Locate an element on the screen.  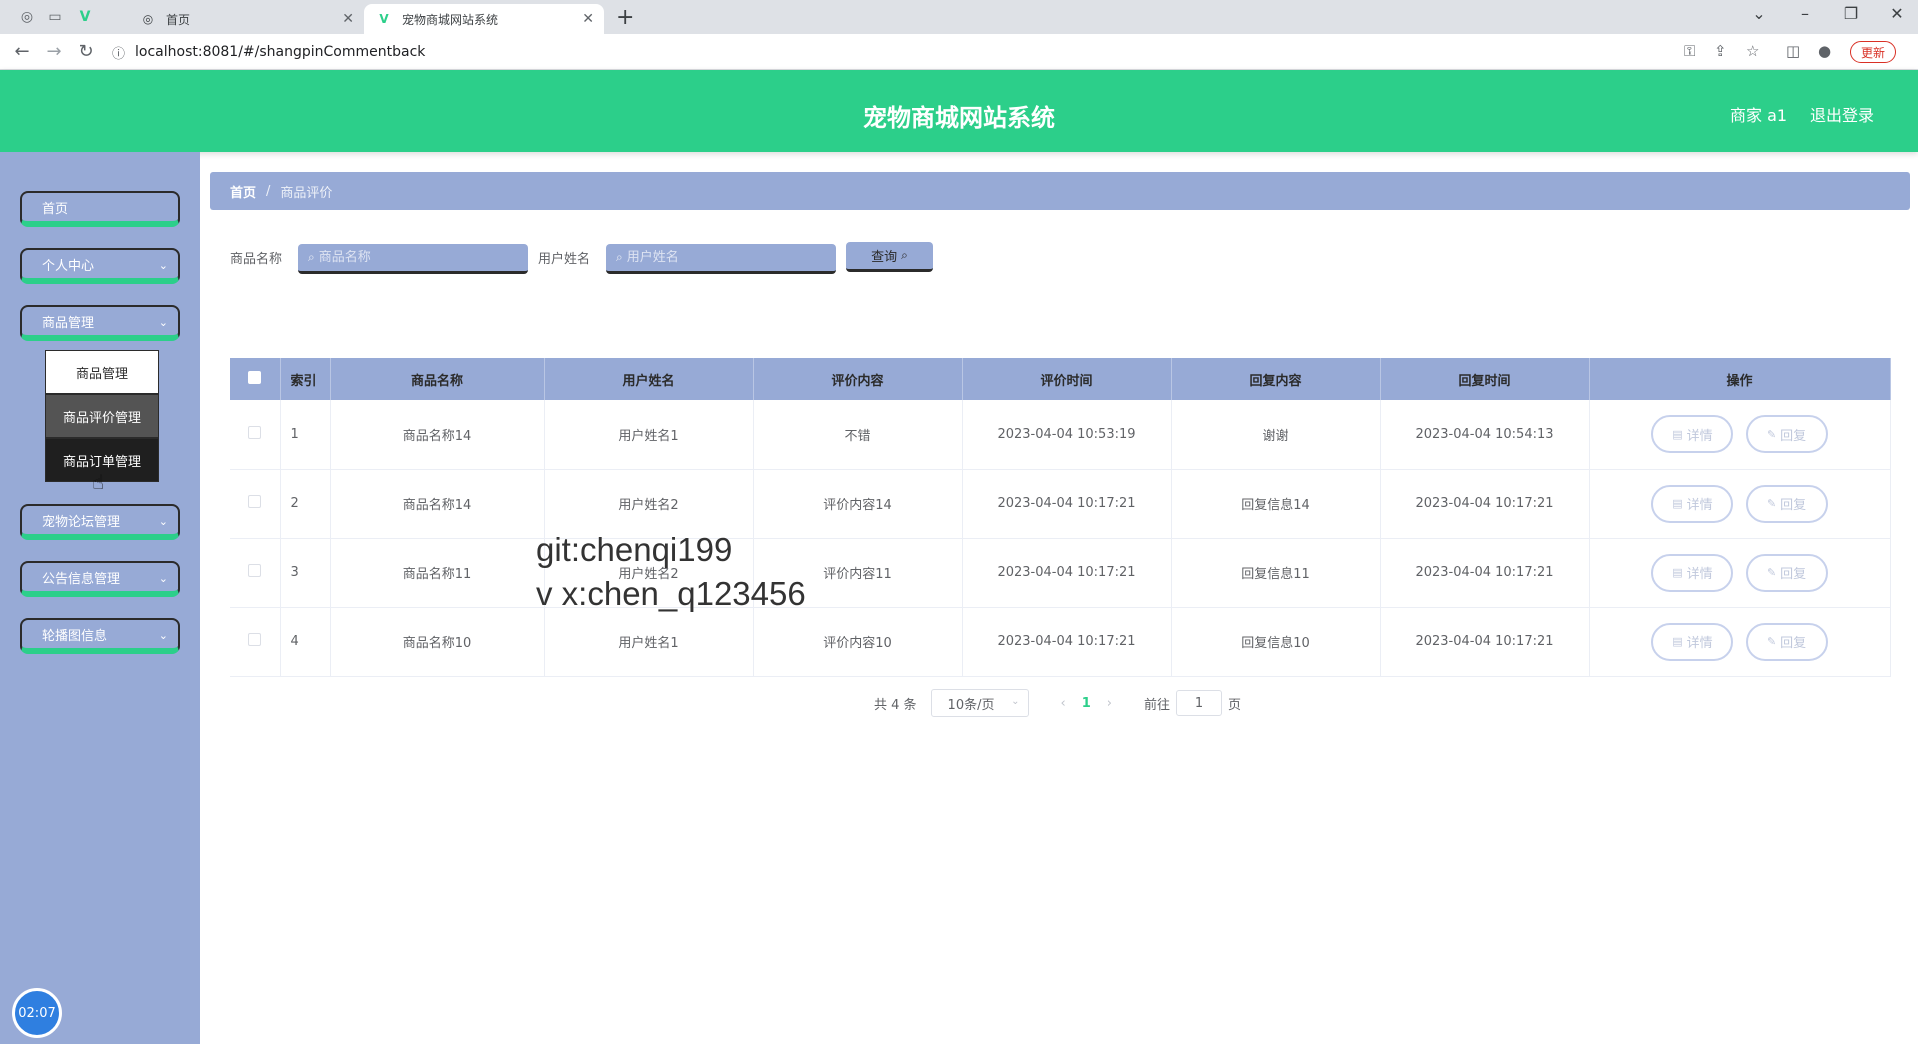
page-size-select: 10条/页 ⌄ is located at coordinates (979, 703).